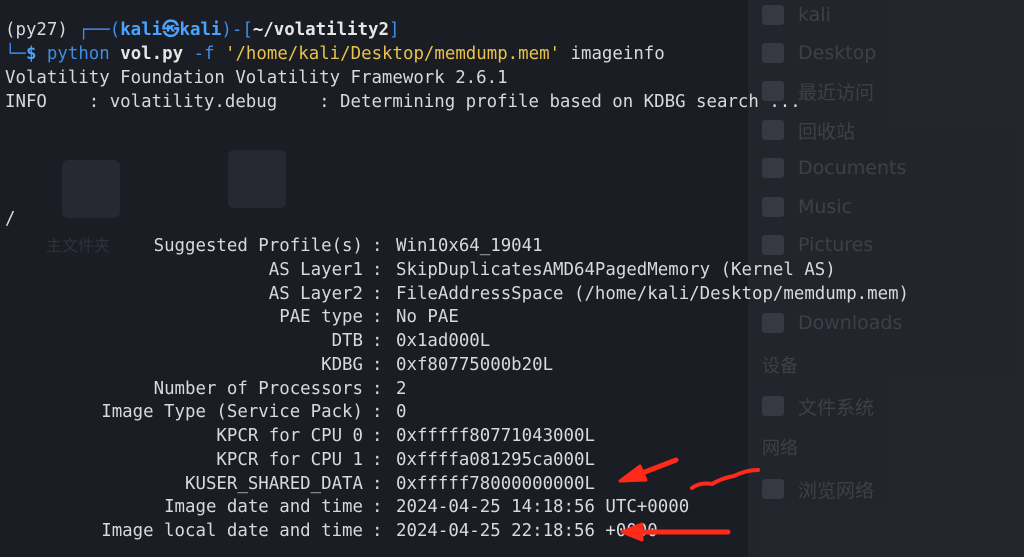 This screenshot has height=557, width=1024. What do you see at coordinates (725, 479) in the screenshot?
I see `scribble-mark` at bounding box center [725, 479].